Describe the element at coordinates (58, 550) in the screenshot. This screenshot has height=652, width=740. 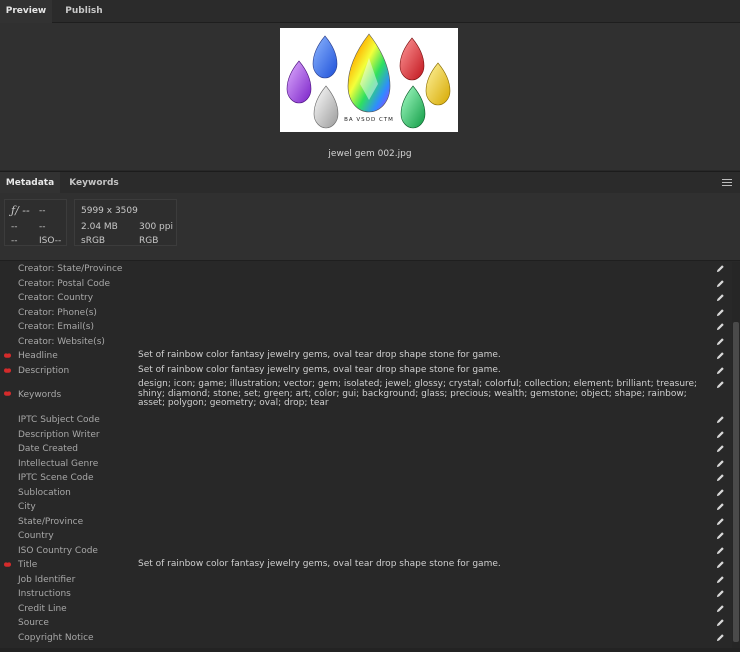
I see `field-label: ISO Country Code` at that location.